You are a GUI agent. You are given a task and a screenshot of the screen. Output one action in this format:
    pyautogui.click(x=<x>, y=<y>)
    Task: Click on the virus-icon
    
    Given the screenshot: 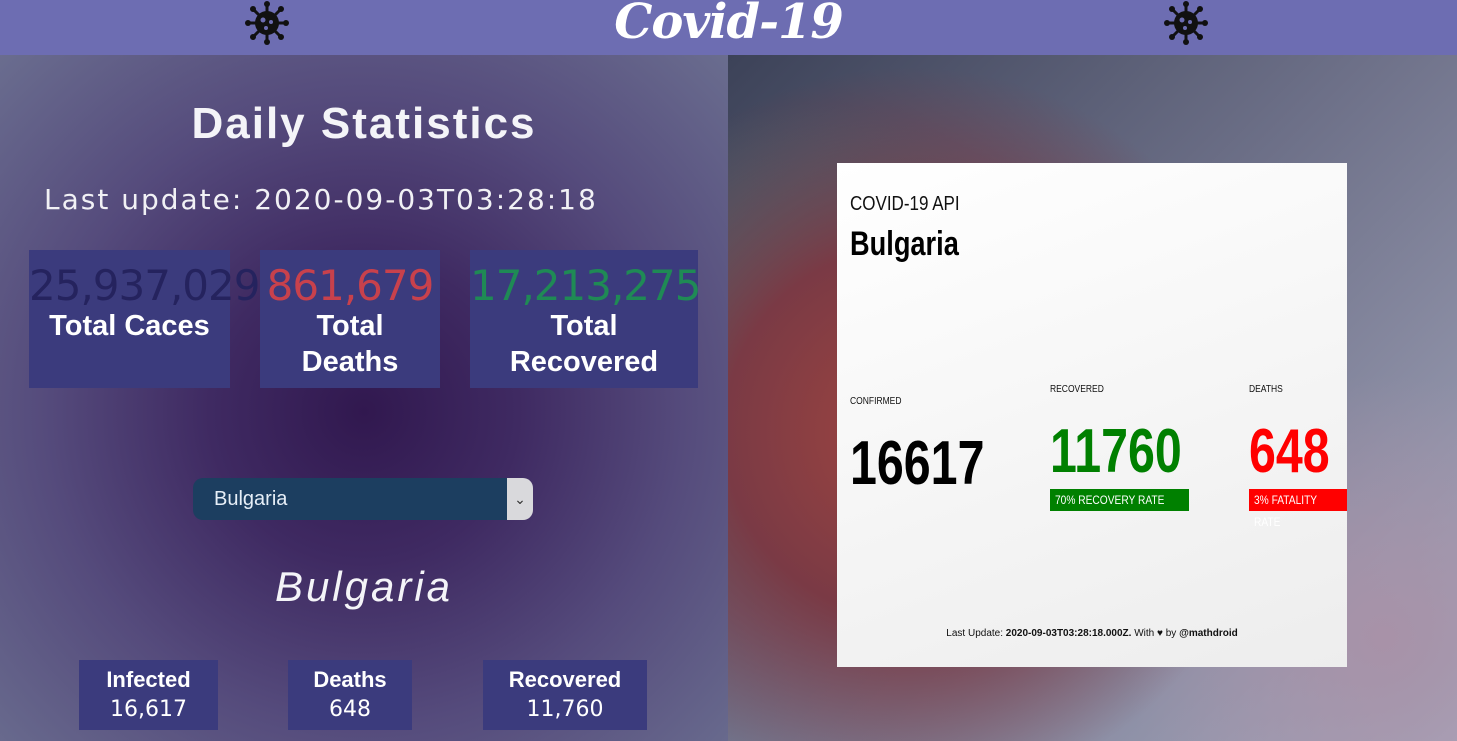 What is the action you would take?
    pyautogui.click(x=1186, y=23)
    